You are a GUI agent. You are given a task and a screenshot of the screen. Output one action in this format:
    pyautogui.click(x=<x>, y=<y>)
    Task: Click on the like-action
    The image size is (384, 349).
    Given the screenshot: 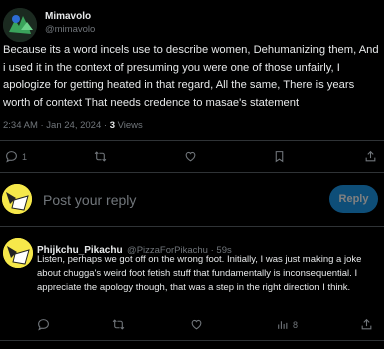 What is the action you would take?
    pyautogui.click(x=190, y=156)
    